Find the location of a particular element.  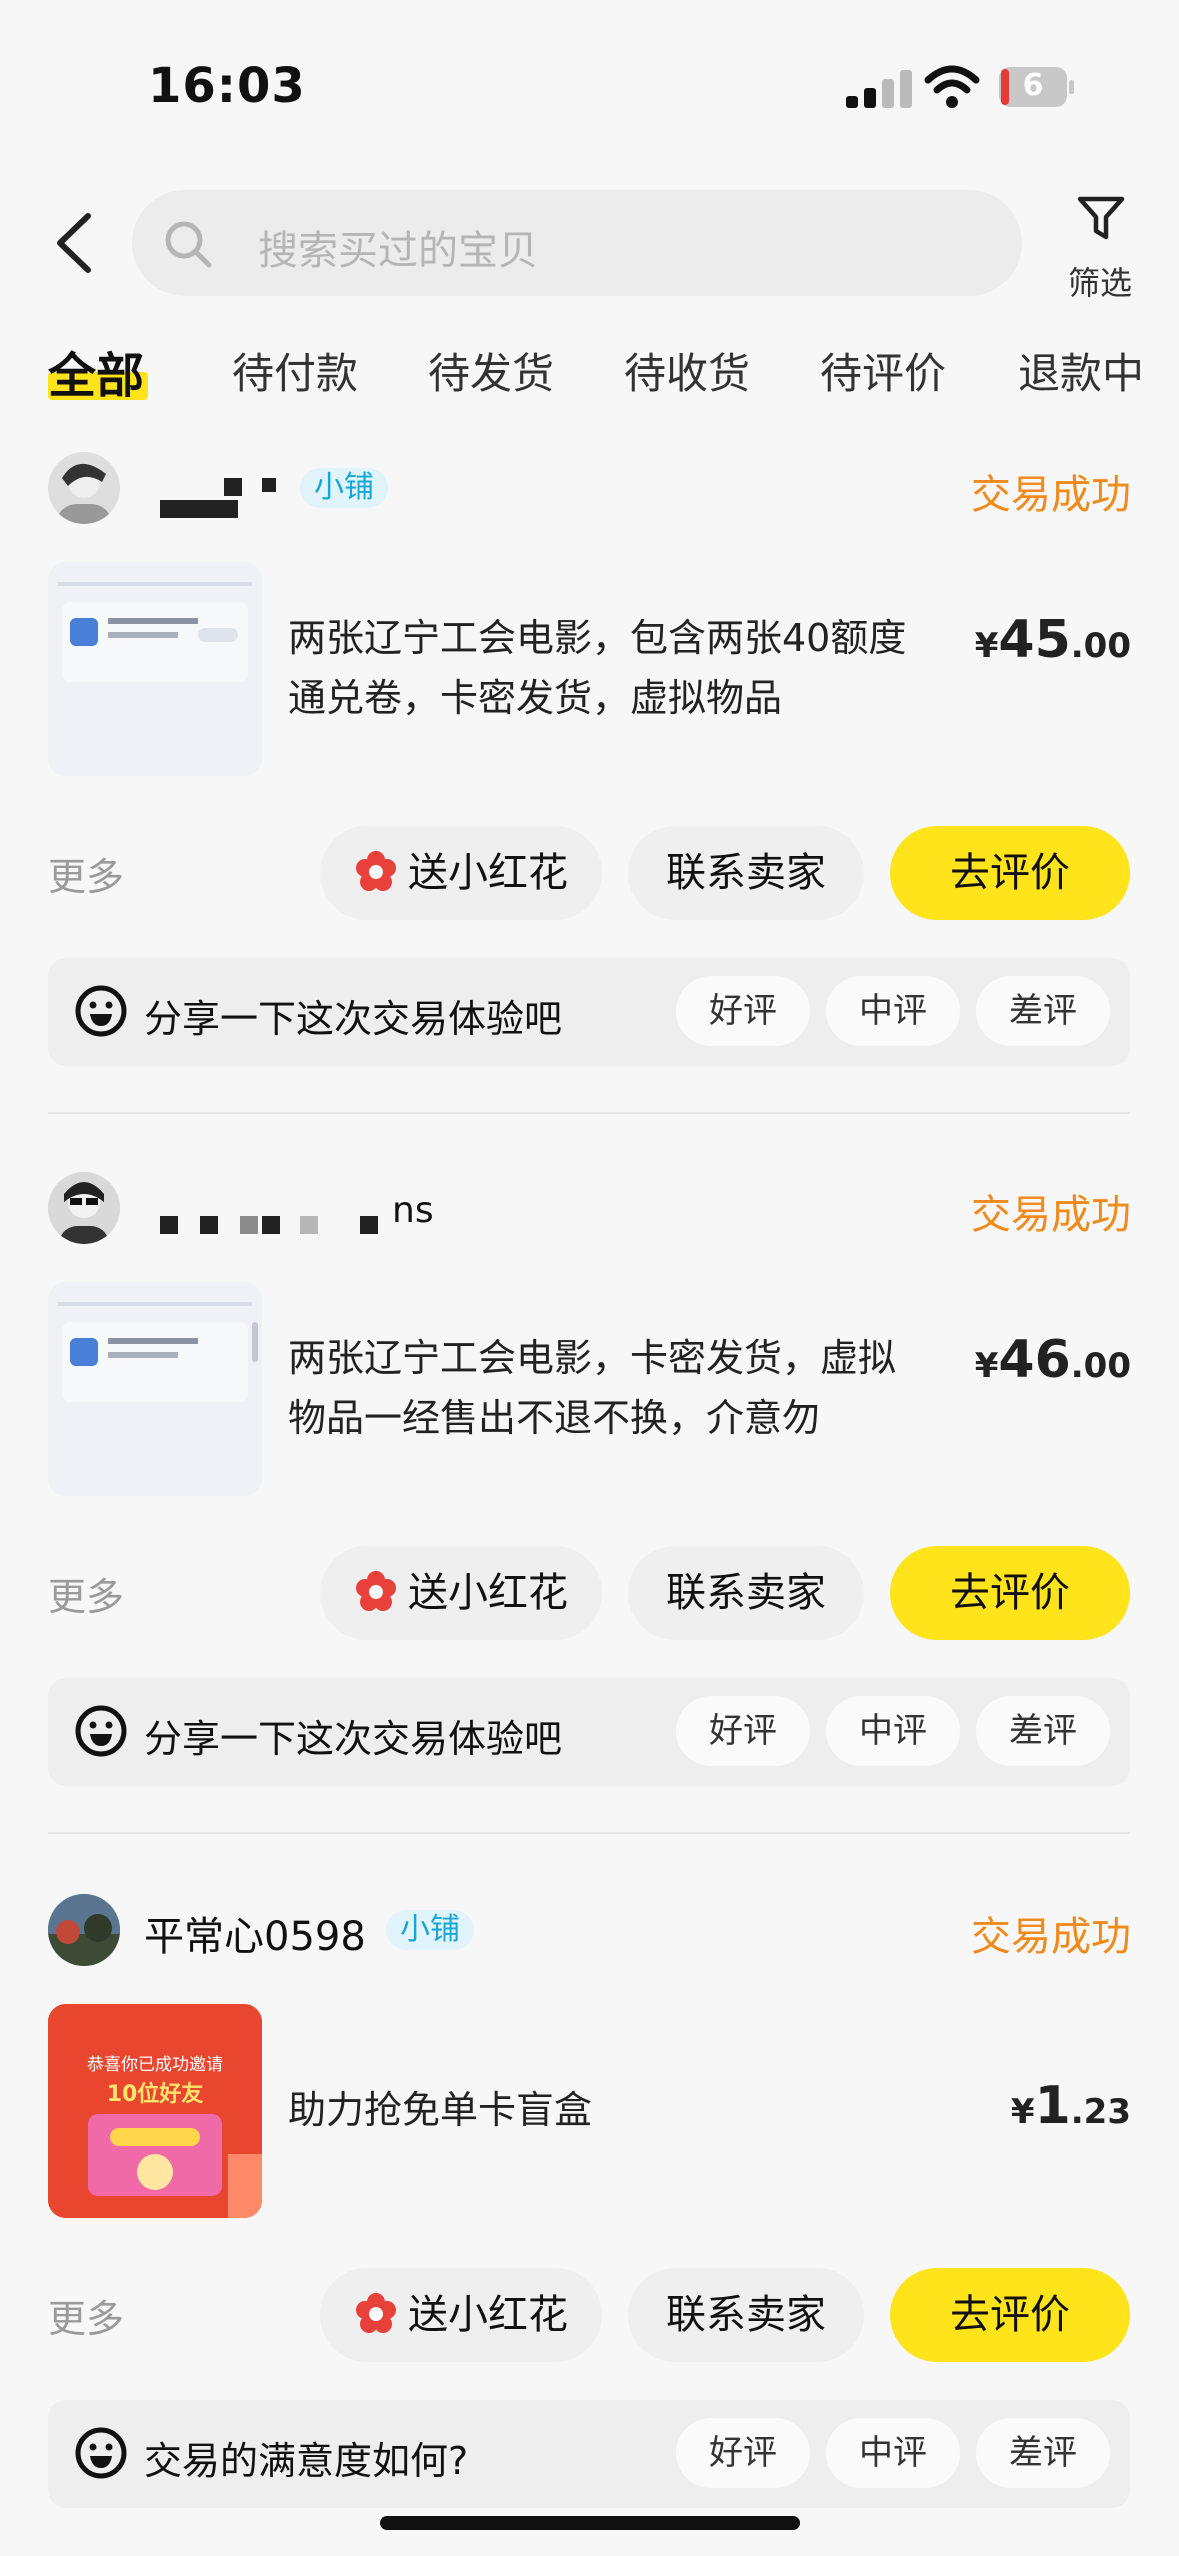

home-indicator is located at coordinates (590, 2523).